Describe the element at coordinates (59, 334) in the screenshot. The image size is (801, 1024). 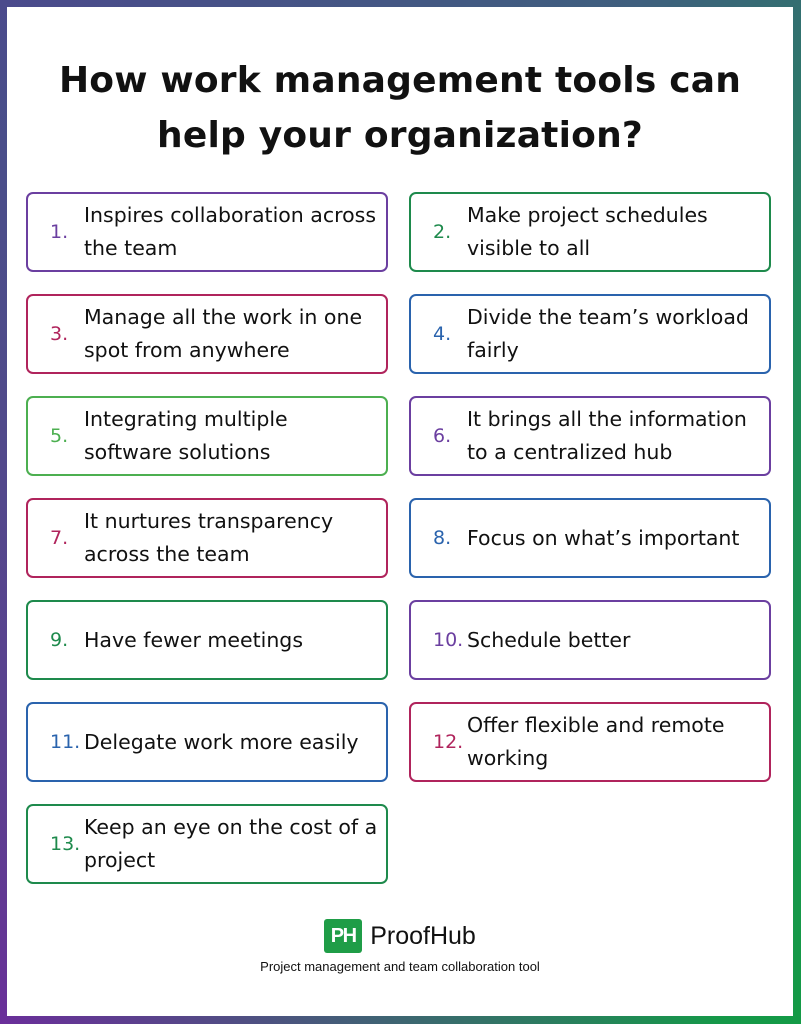
I see `benefit-number: 3.` at that location.